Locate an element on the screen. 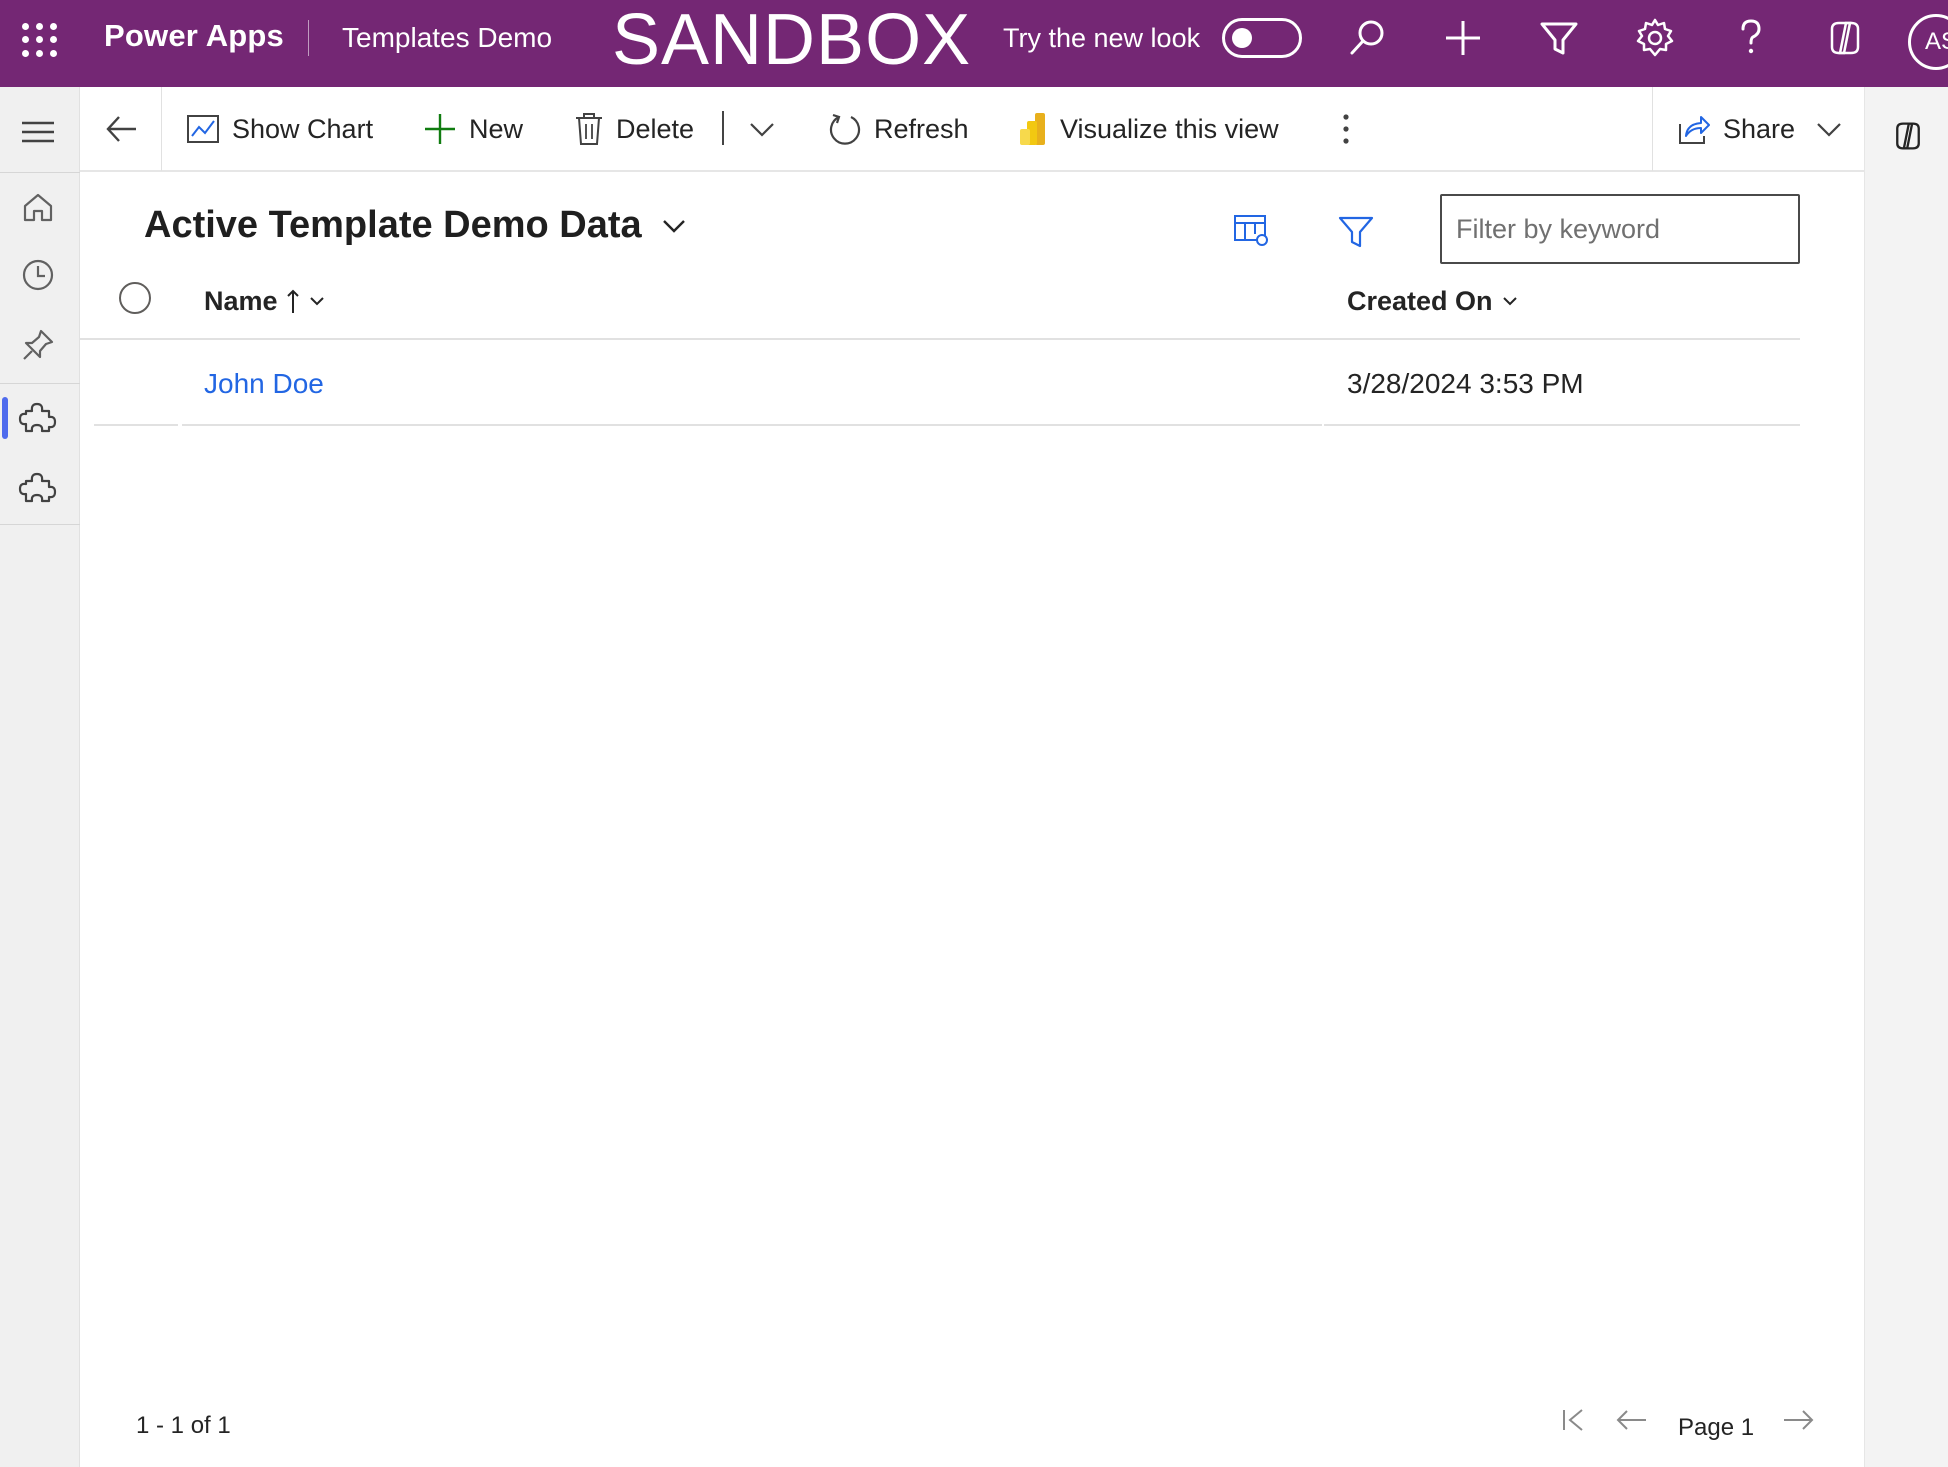 The width and height of the screenshot is (1948, 1467). record-name-link: John Doe is located at coordinates (264, 384).